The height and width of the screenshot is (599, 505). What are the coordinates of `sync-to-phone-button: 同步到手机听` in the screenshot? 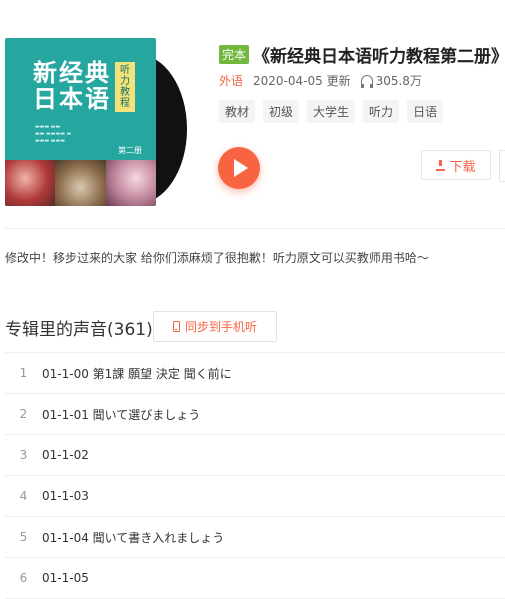 It's located at (215, 326).